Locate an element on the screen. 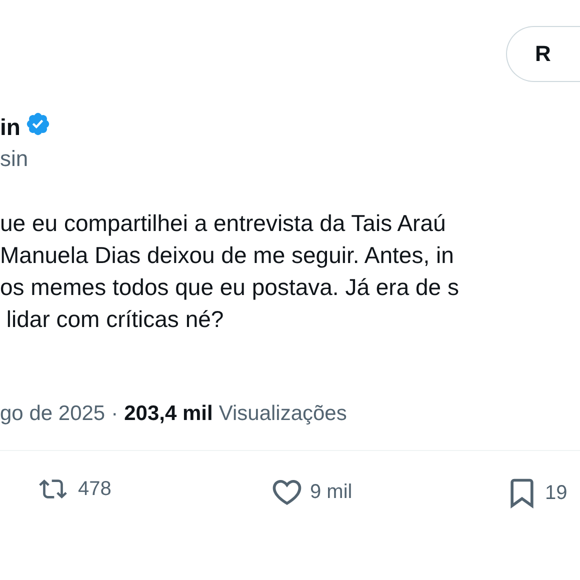 The width and height of the screenshot is (580, 580). bookmark-button: 19 is located at coordinates (536, 493).